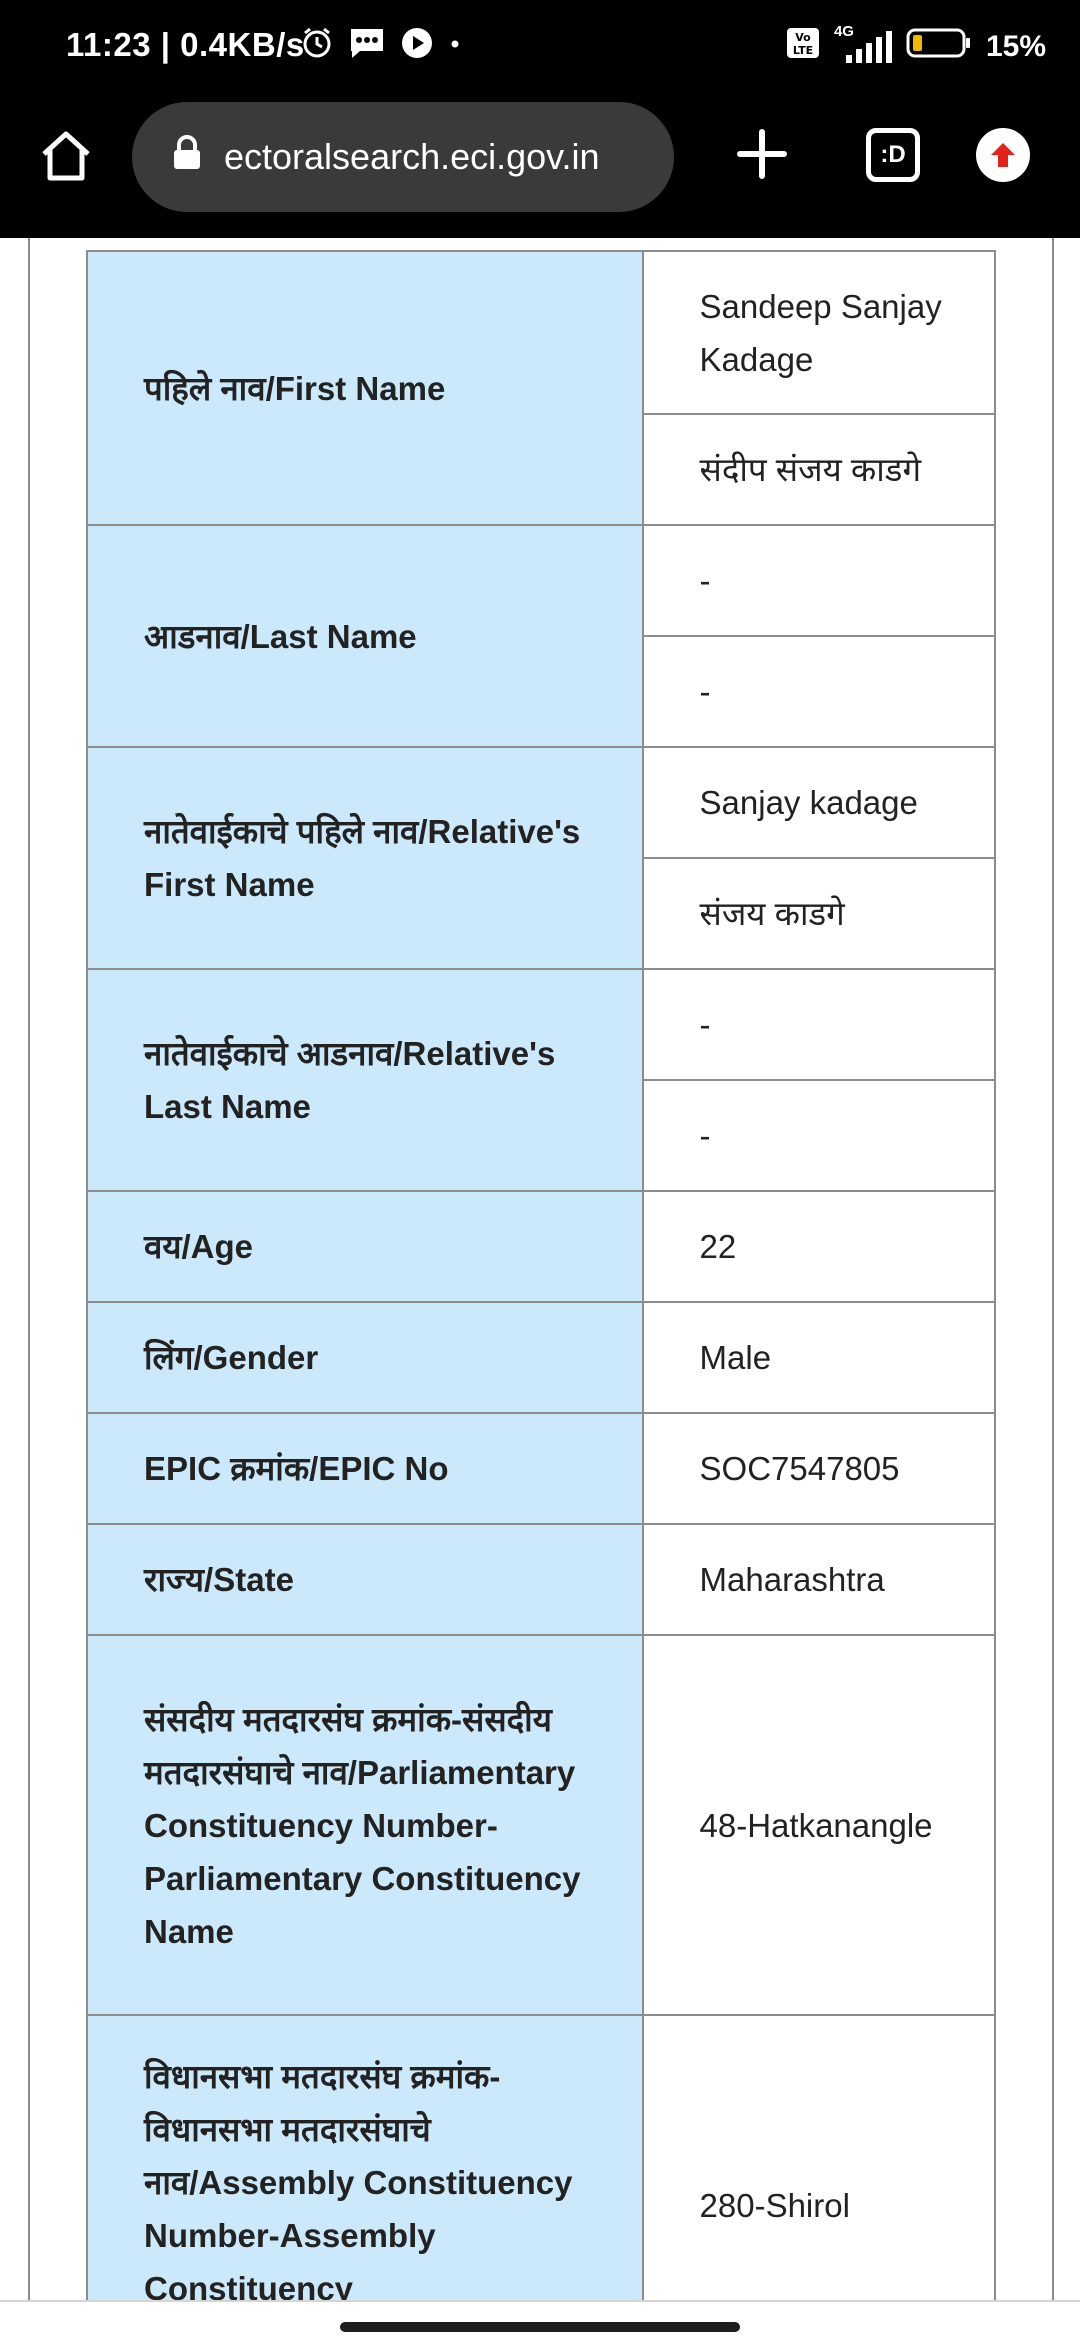  I want to click on tabs-button: :D, so click(893, 155).